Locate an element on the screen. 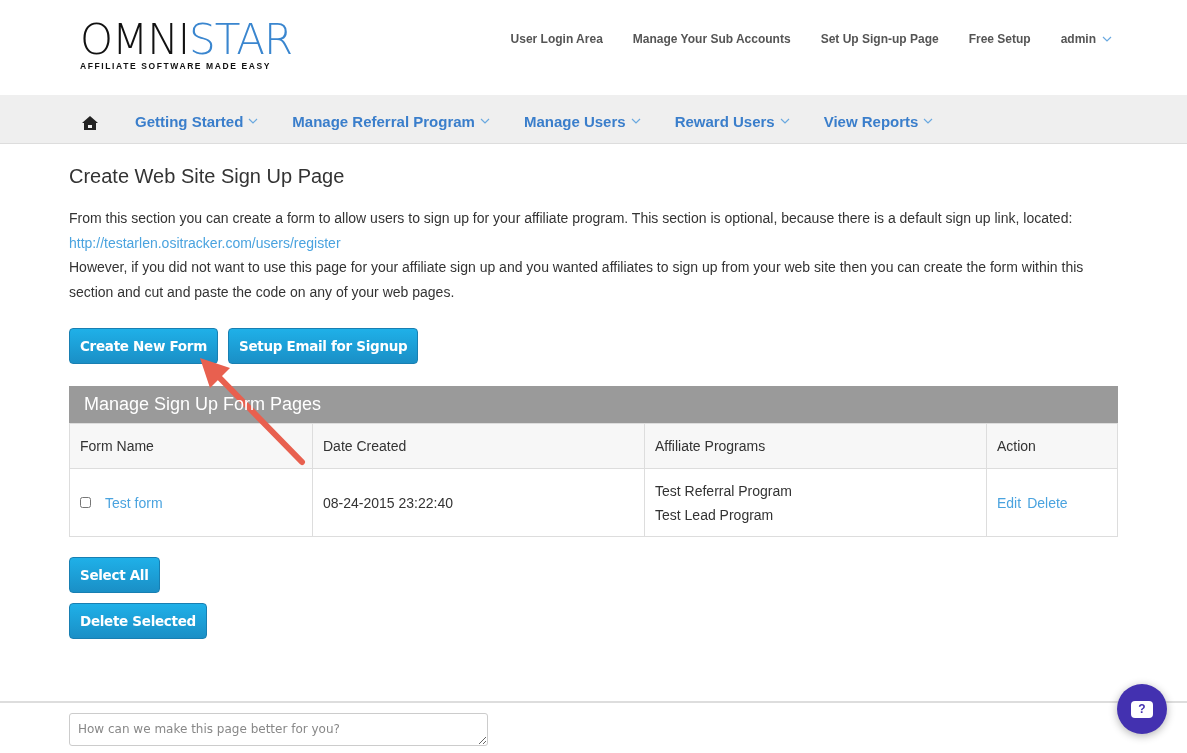 The height and width of the screenshot is (753, 1187). program-name: Test Lead Program is located at coordinates (715, 515).